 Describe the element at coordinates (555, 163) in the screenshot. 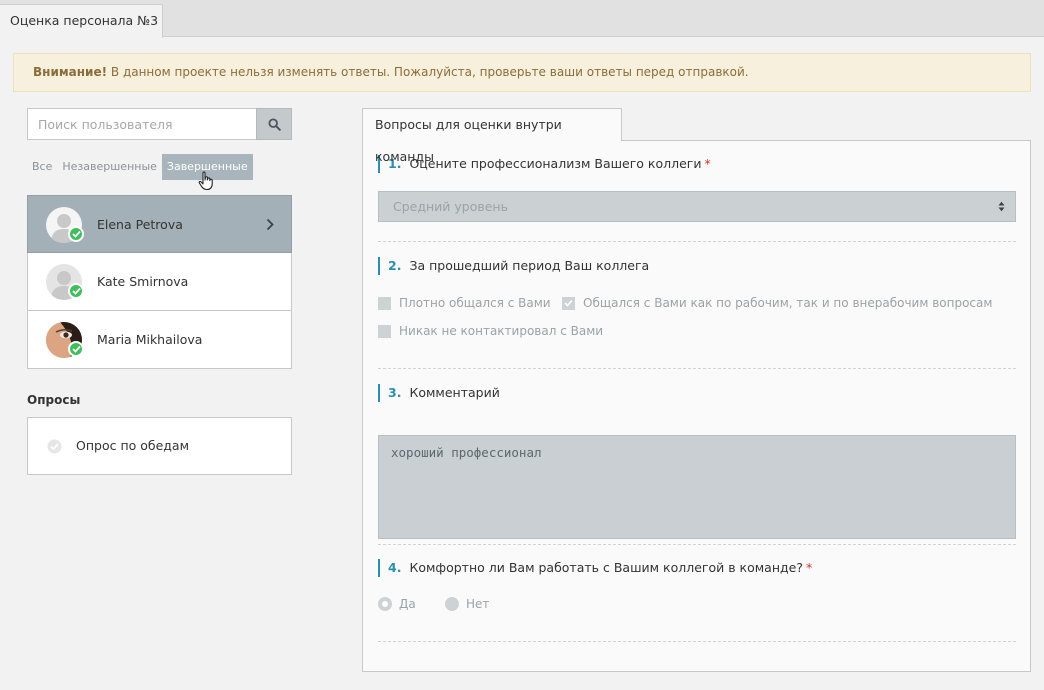

I see `question-text: Оцените профессионализм Вашего коллеги` at that location.